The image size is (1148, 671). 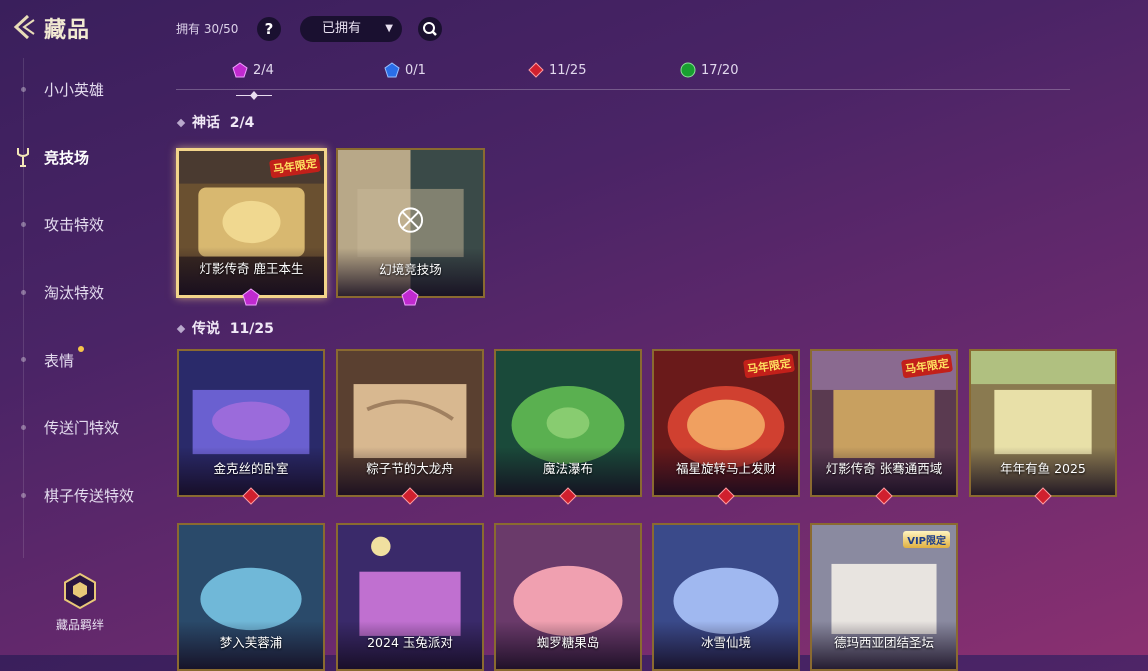 What do you see at coordinates (568, 642) in the screenshot?
I see `card-name: 蜘罗糖果岛` at bounding box center [568, 642].